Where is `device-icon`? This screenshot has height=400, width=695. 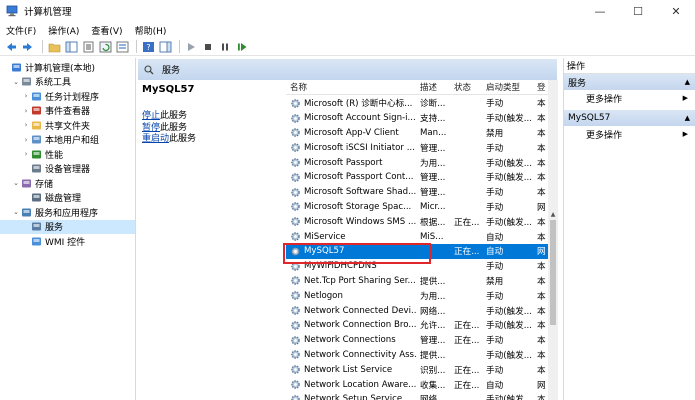
device-icon is located at coordinates (36, 168).